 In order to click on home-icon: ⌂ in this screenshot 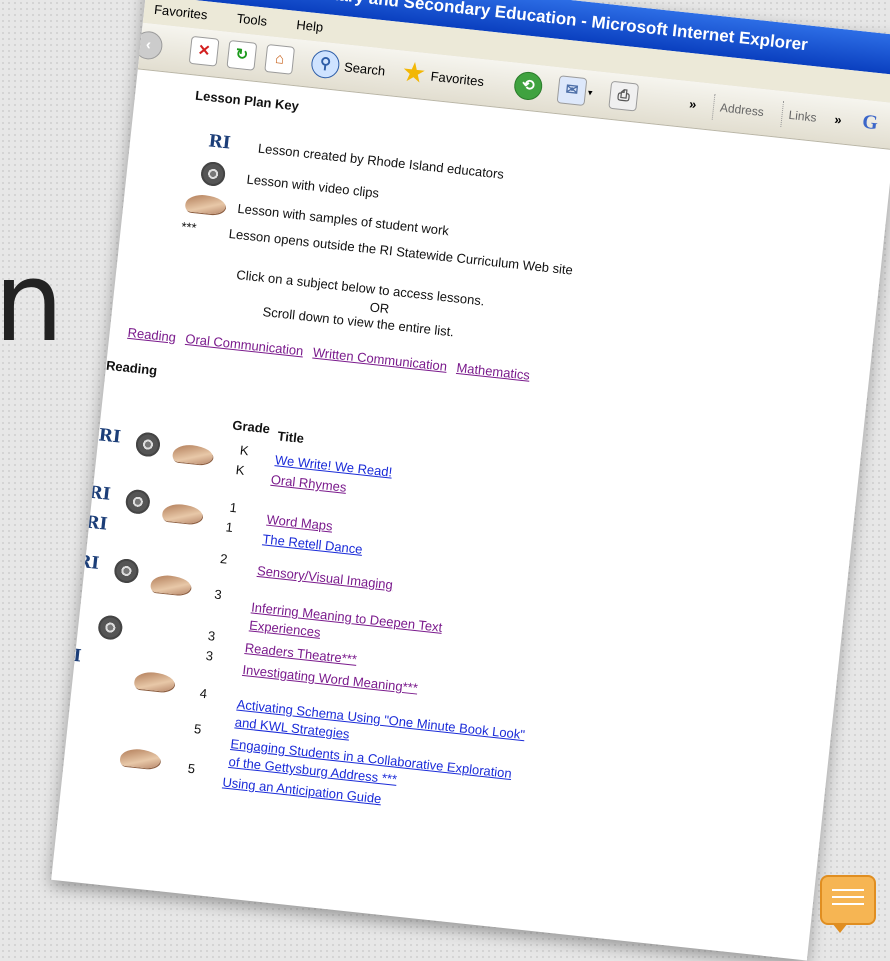, I will do `click(280, 59)`.